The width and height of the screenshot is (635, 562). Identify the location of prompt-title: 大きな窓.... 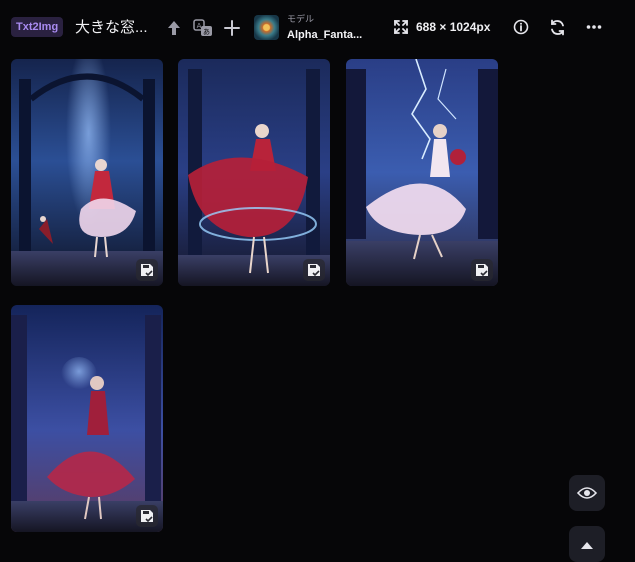
(111, 26).